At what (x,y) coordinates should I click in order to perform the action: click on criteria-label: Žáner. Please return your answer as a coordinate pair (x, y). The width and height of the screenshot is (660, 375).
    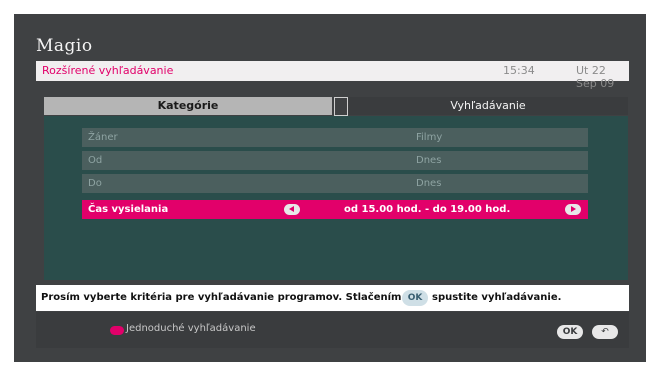
    Looking at the image, I should click on (103, 137).